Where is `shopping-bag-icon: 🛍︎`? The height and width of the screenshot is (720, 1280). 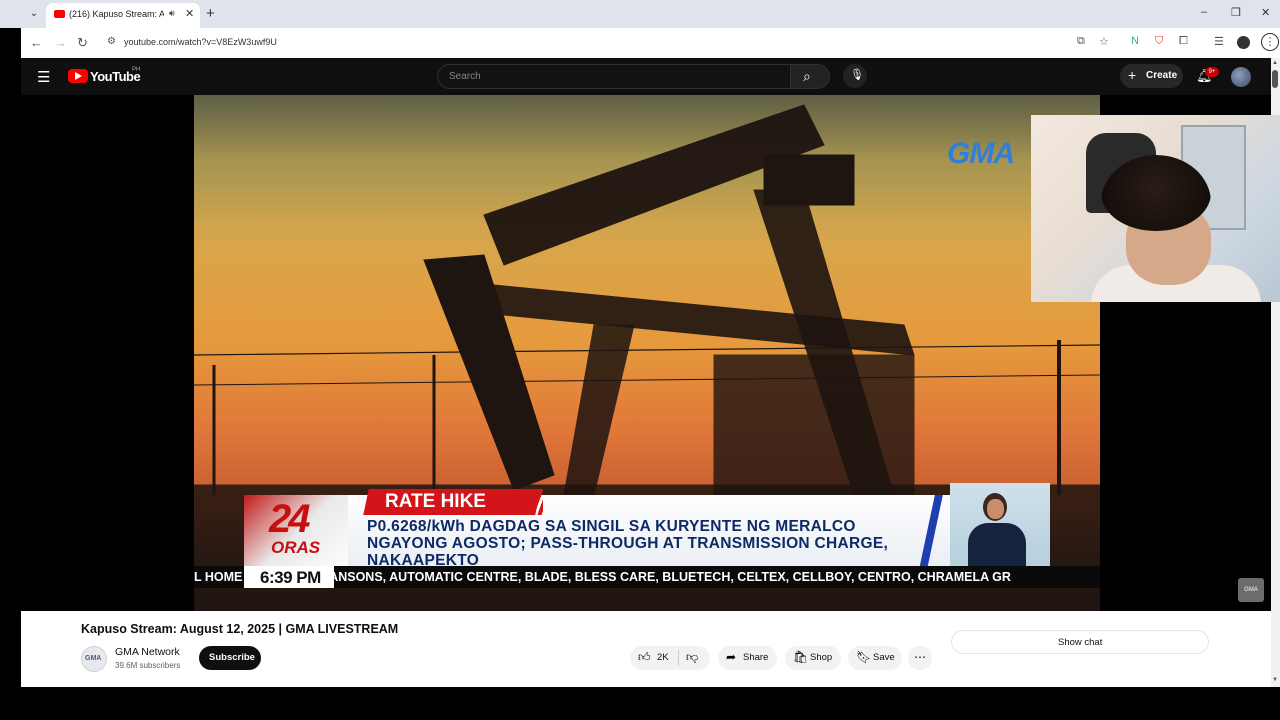
shopping-bag-icon: 🛍︎ is located at coordinates (801, 657).